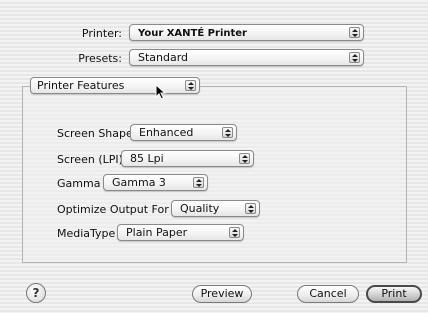 The image size is (428, 313). What do you see at coordinates (328, 294) in the screenshot?
I see `cancel-button: Cancel` at bounding box center [328, 294].